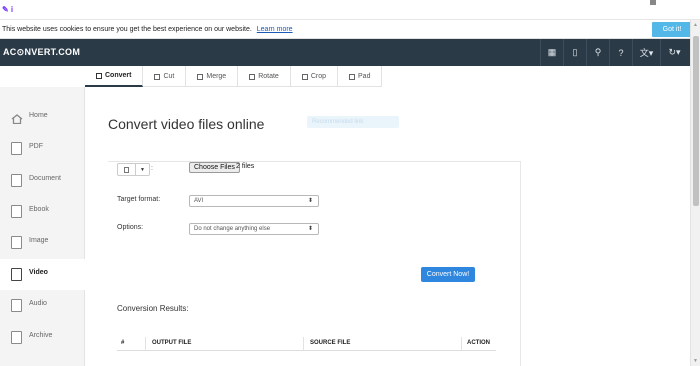  I want to click on video-icon, so click(16, 274).